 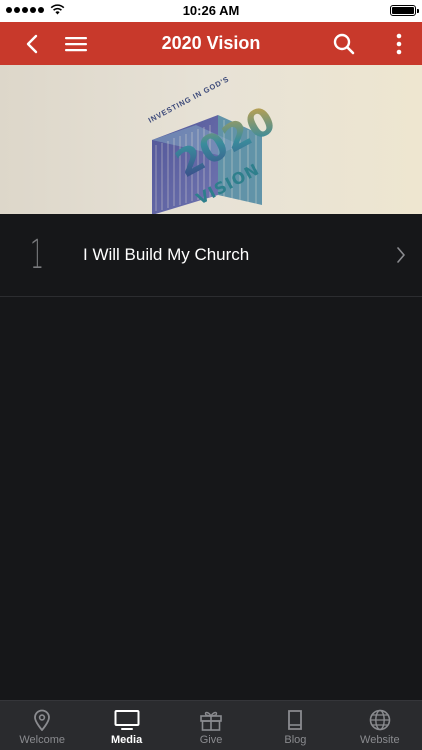 I want to click on more-vertical-icon, so click(x=399, y=43).